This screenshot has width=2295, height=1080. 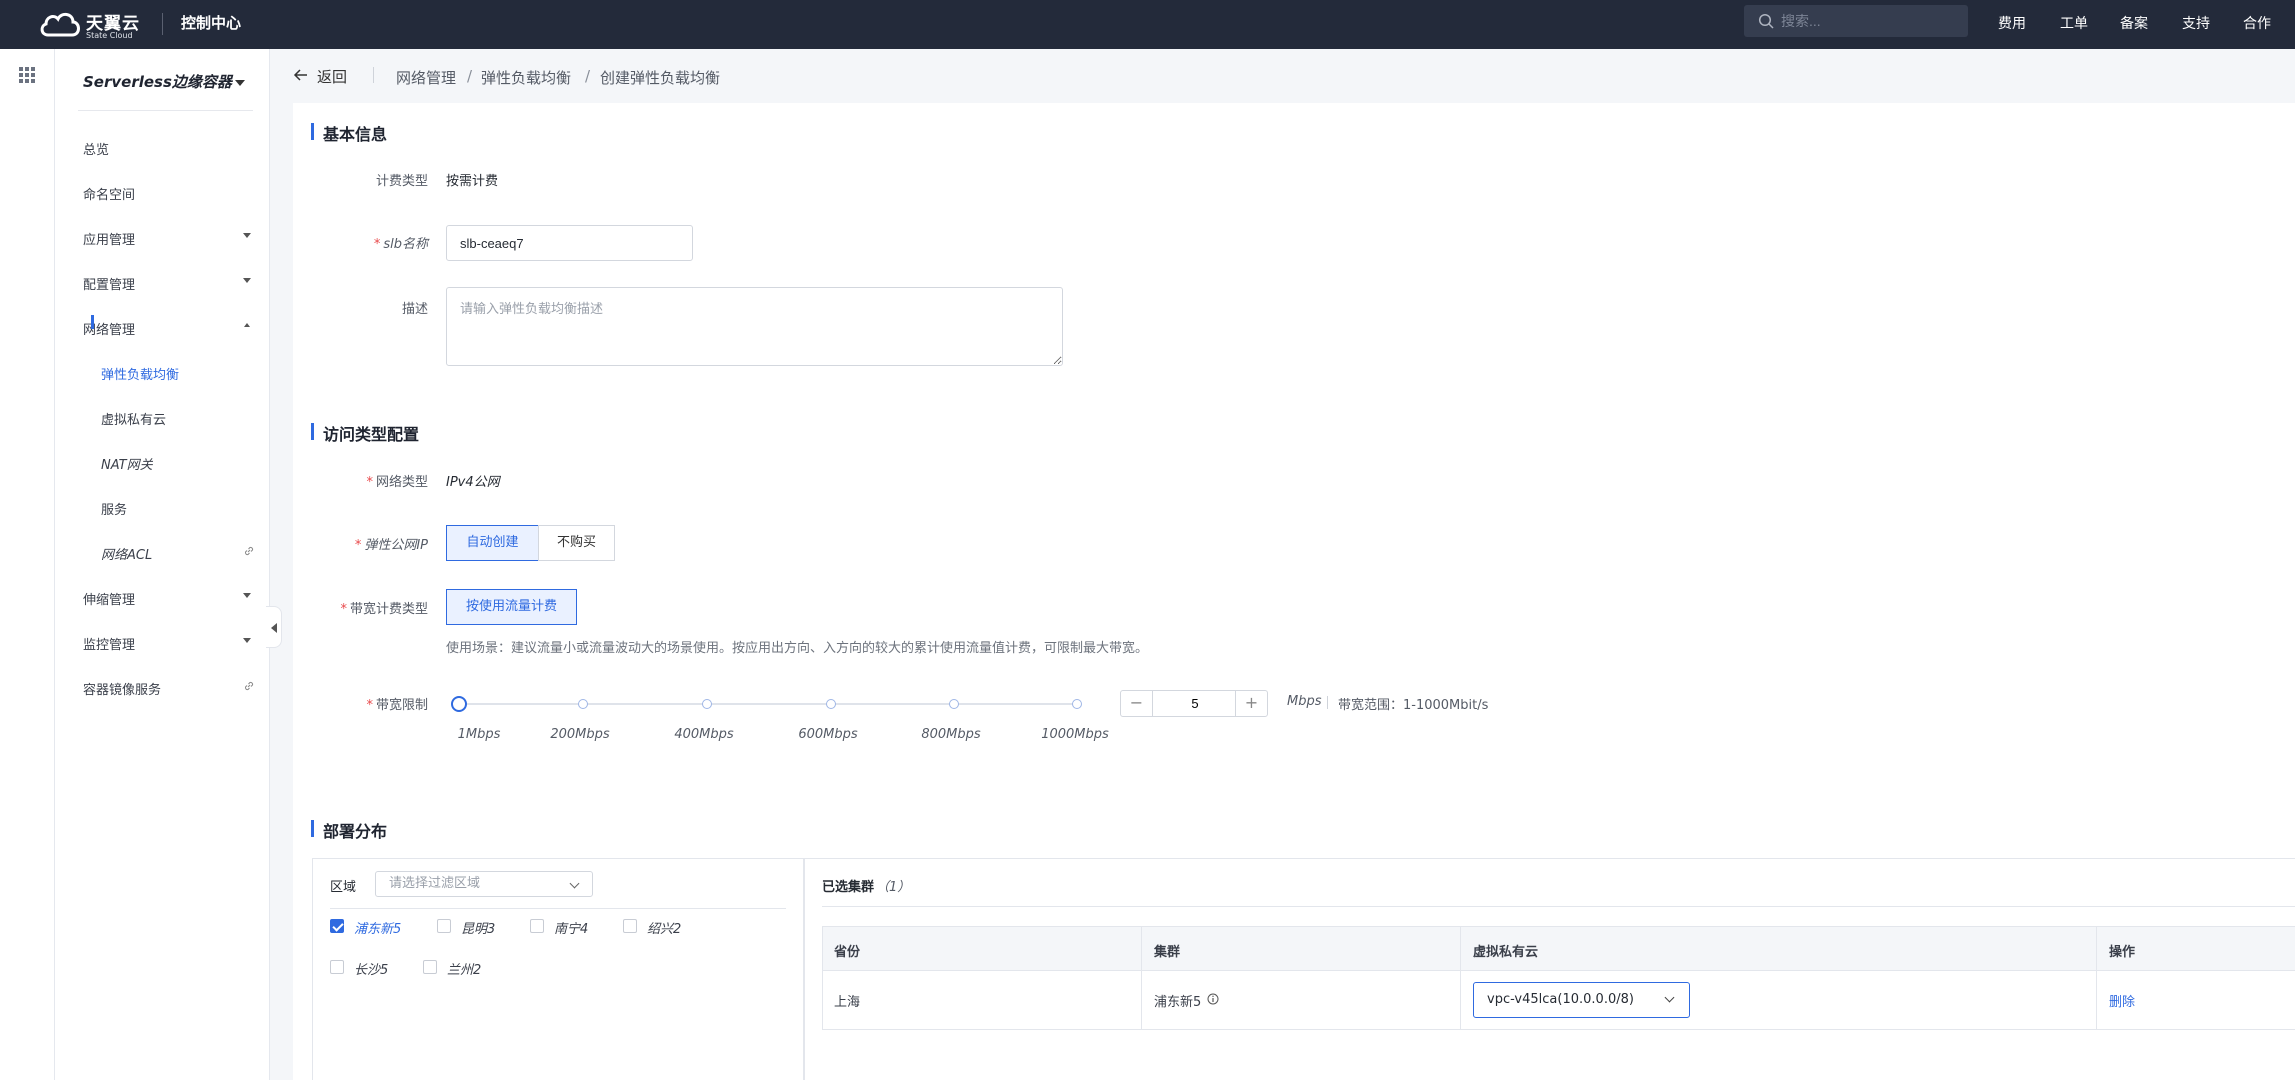 I want to click on sidebar-item-config-management: 配置管理, so click(x=109, y=283).